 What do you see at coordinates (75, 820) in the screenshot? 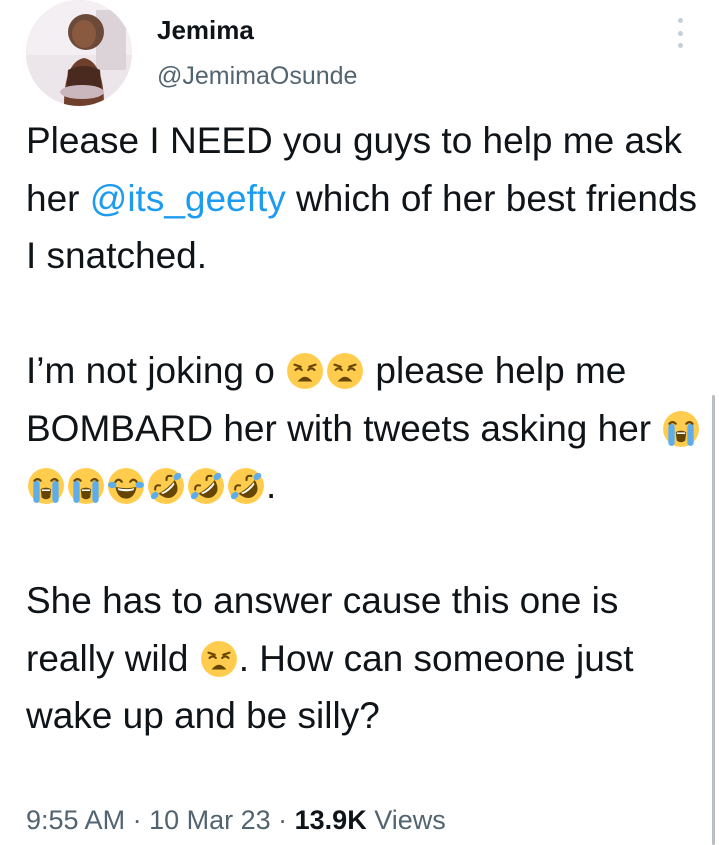
I see `tweet-time: 9:55 AM` at bounding box center [75, 820].